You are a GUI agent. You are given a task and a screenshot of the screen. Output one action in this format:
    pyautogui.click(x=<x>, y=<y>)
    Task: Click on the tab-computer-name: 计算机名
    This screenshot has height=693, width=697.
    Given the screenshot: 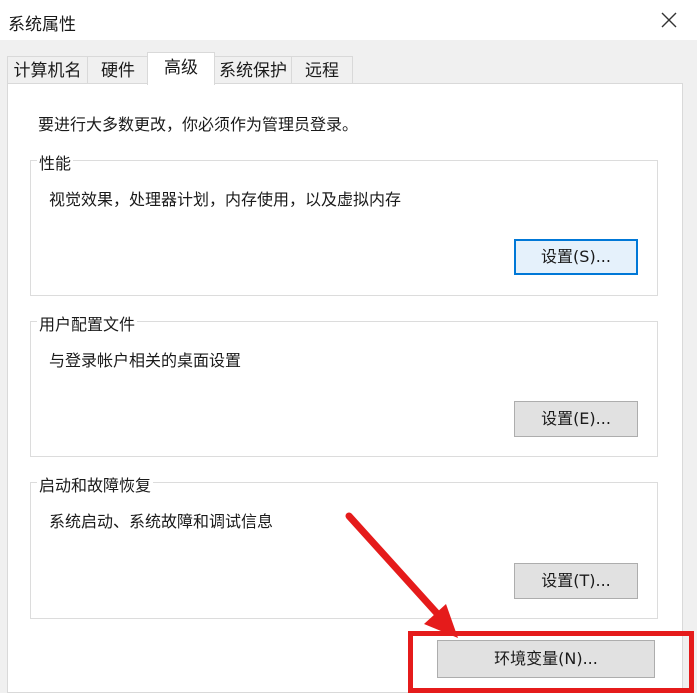 What is the action you would take?
    pyautogui.click(x=47, y=70)
    